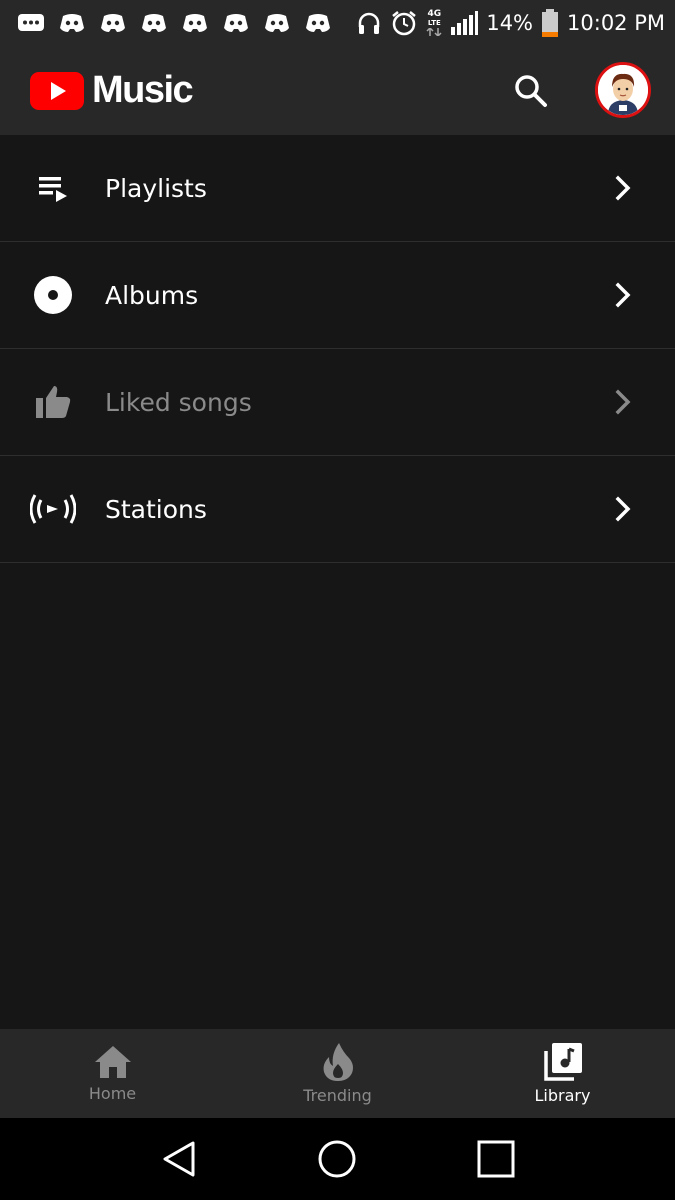 This screenshot has height=1200, width=675. What do you see at coordinates (31, 22) in the screenshot?
I see `message-icon` at bounding box center [31, 22].